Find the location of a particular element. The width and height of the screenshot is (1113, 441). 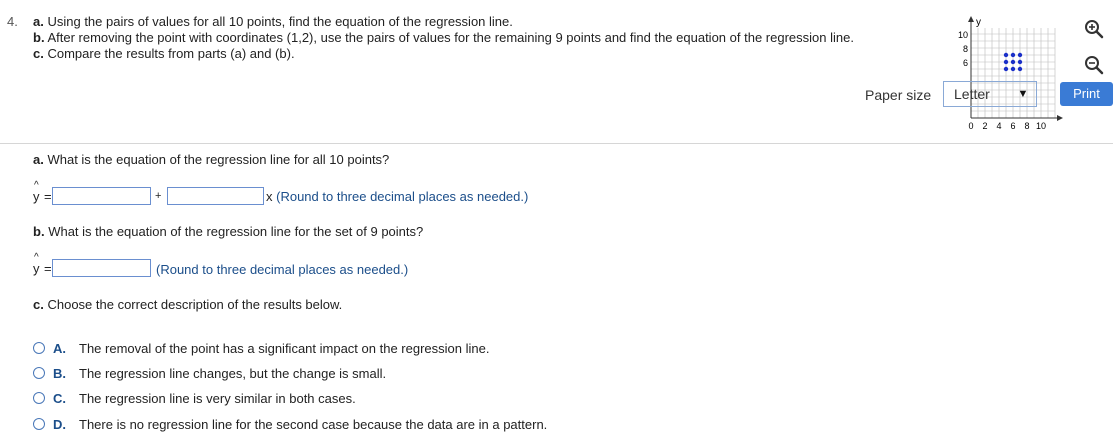

y-tick-label: 6 is located at coordinates (965, 63).